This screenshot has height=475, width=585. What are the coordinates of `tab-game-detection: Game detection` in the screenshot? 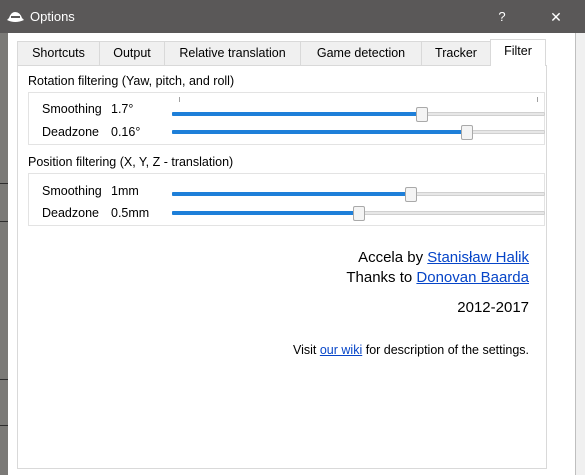 It's located at (361, 53).